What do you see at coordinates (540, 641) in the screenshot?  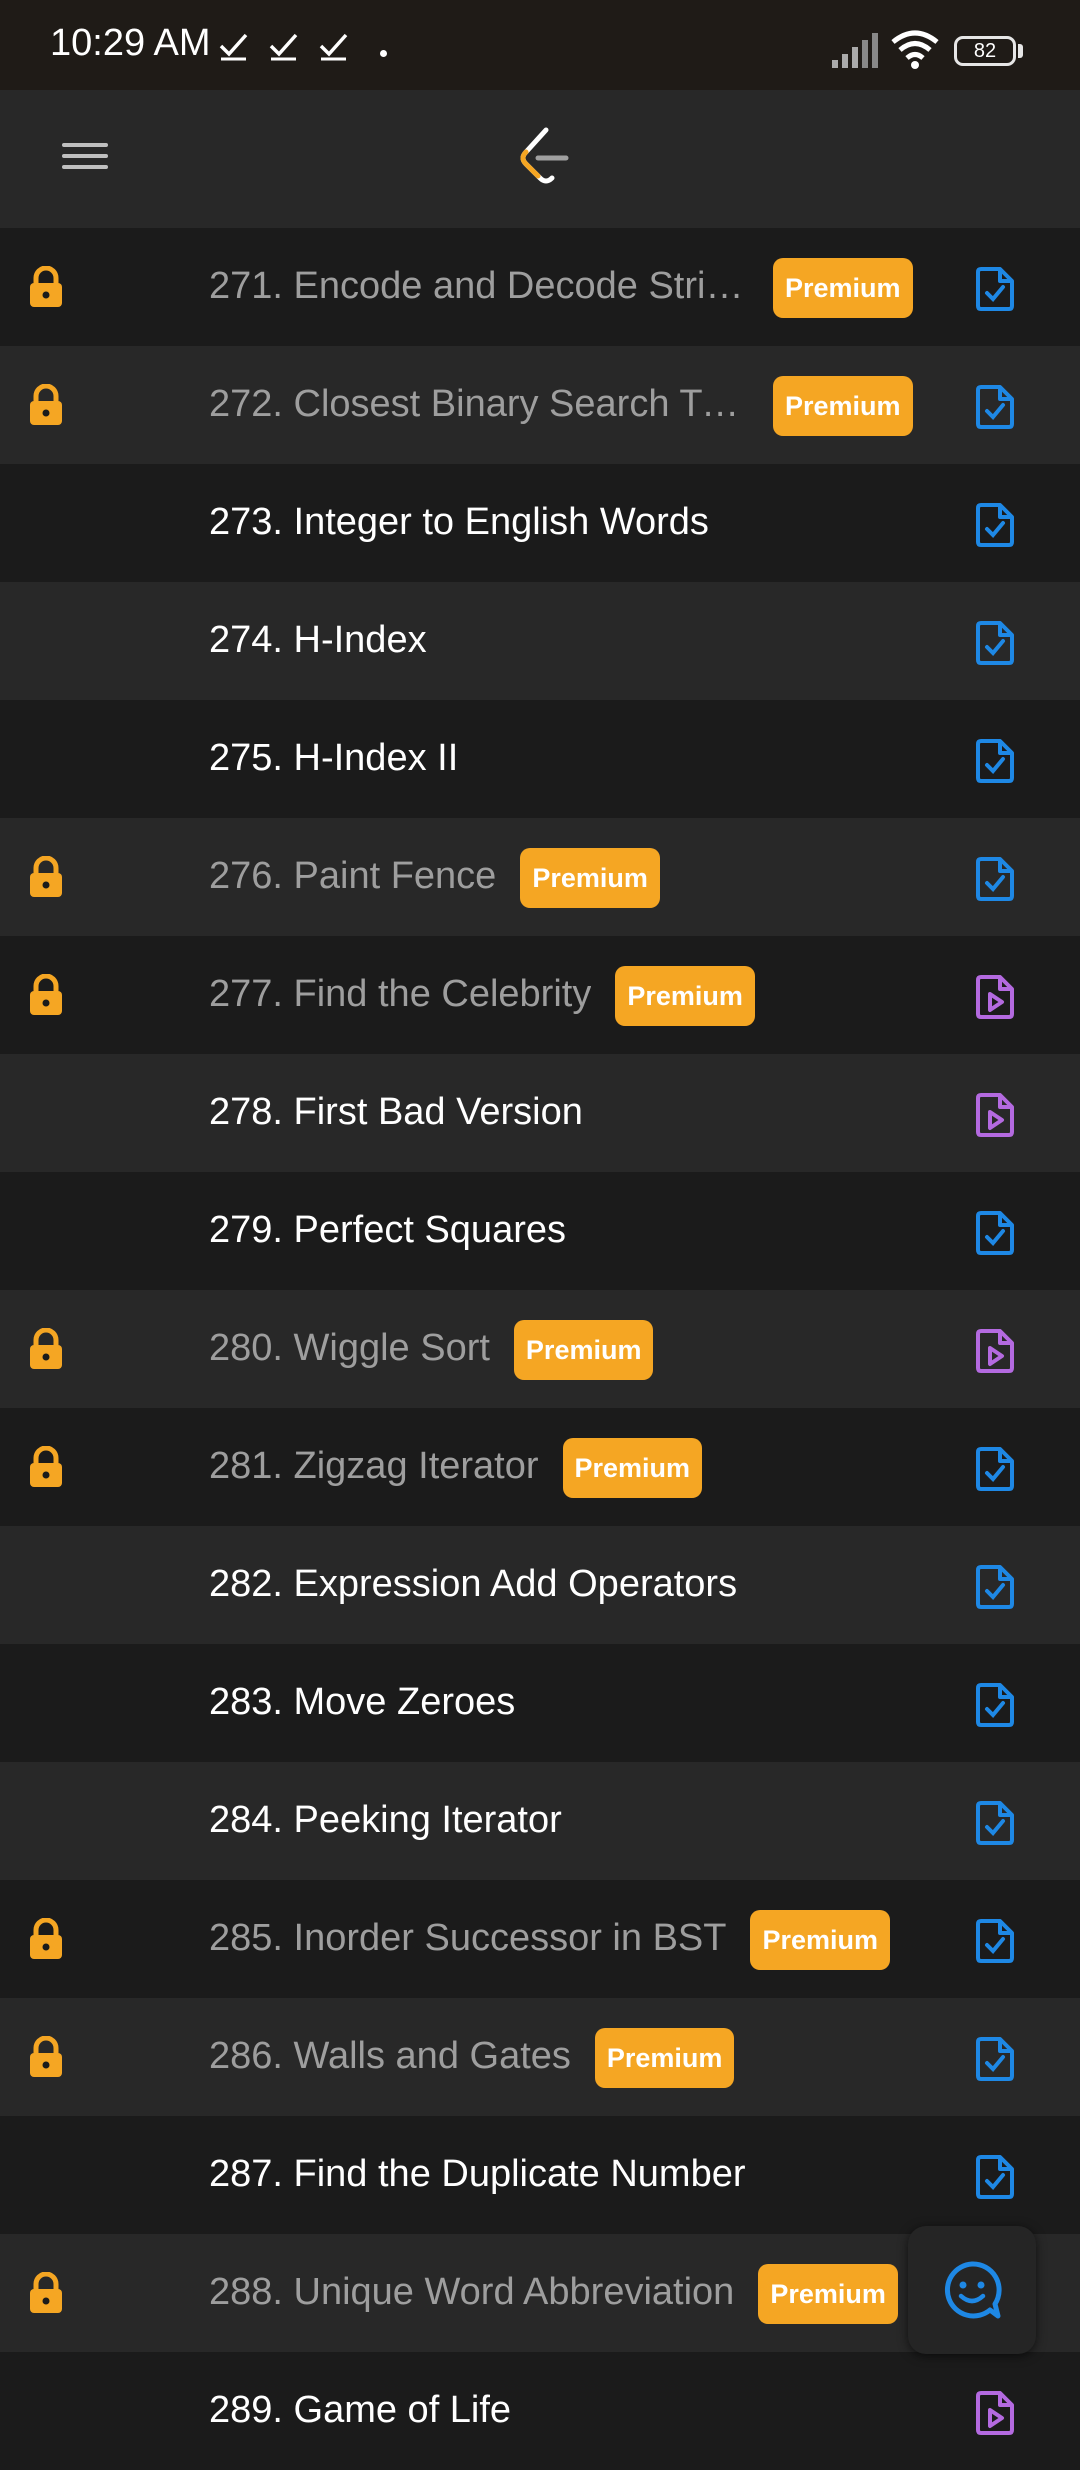 I see `problem-row: 274. H-Index` at bounding box center [540, 641].